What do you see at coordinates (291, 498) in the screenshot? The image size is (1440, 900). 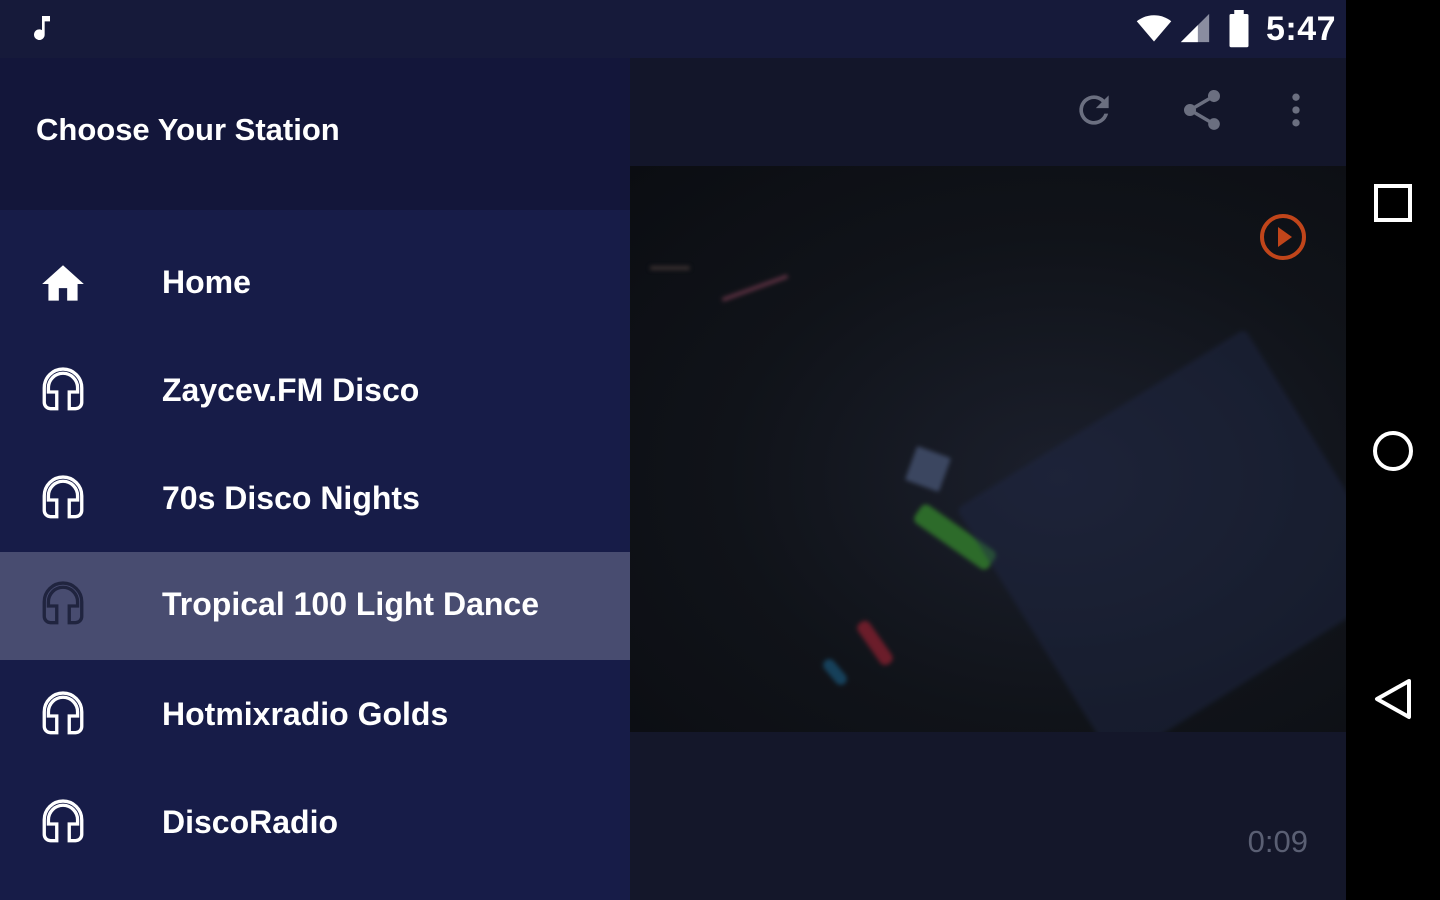 I see `drawer-item-label: 70s Disco Nights` at bounding box center [291, 498].